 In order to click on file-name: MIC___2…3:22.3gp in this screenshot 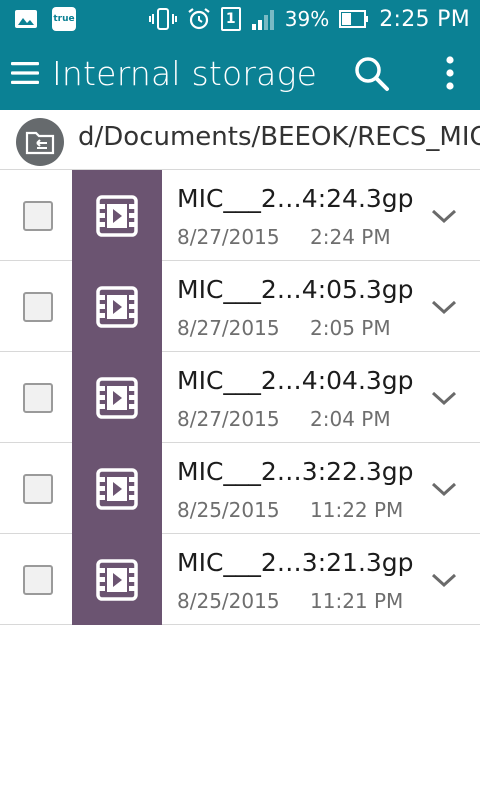, I will do `click(295, 471)`.